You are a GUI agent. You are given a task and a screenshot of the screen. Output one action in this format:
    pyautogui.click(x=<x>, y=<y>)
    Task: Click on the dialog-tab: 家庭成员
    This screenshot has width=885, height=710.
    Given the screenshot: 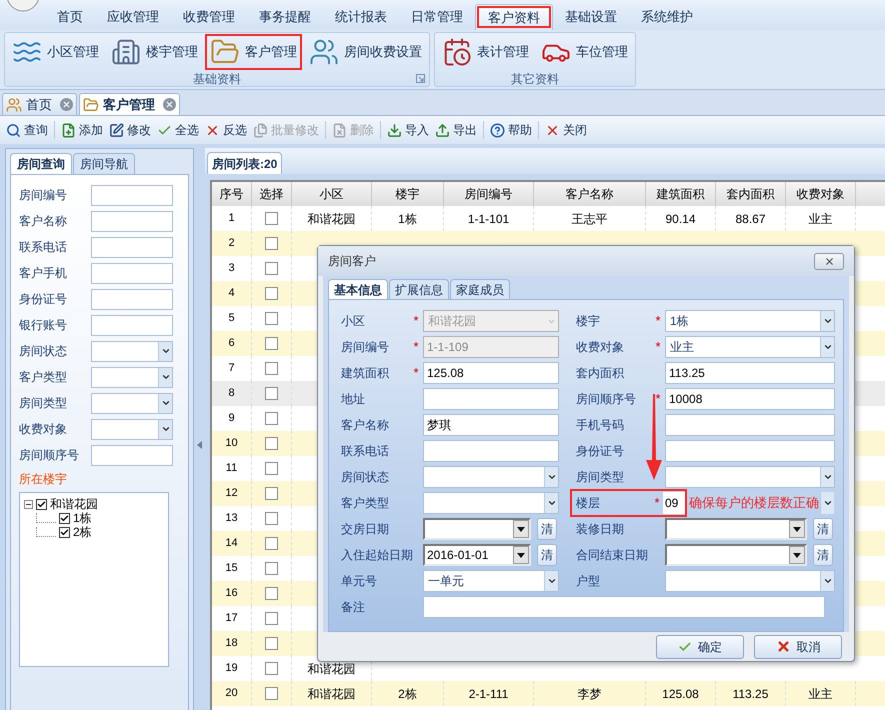 What is the action you would take?
    pyautogui.click(x=480, y=289)
    